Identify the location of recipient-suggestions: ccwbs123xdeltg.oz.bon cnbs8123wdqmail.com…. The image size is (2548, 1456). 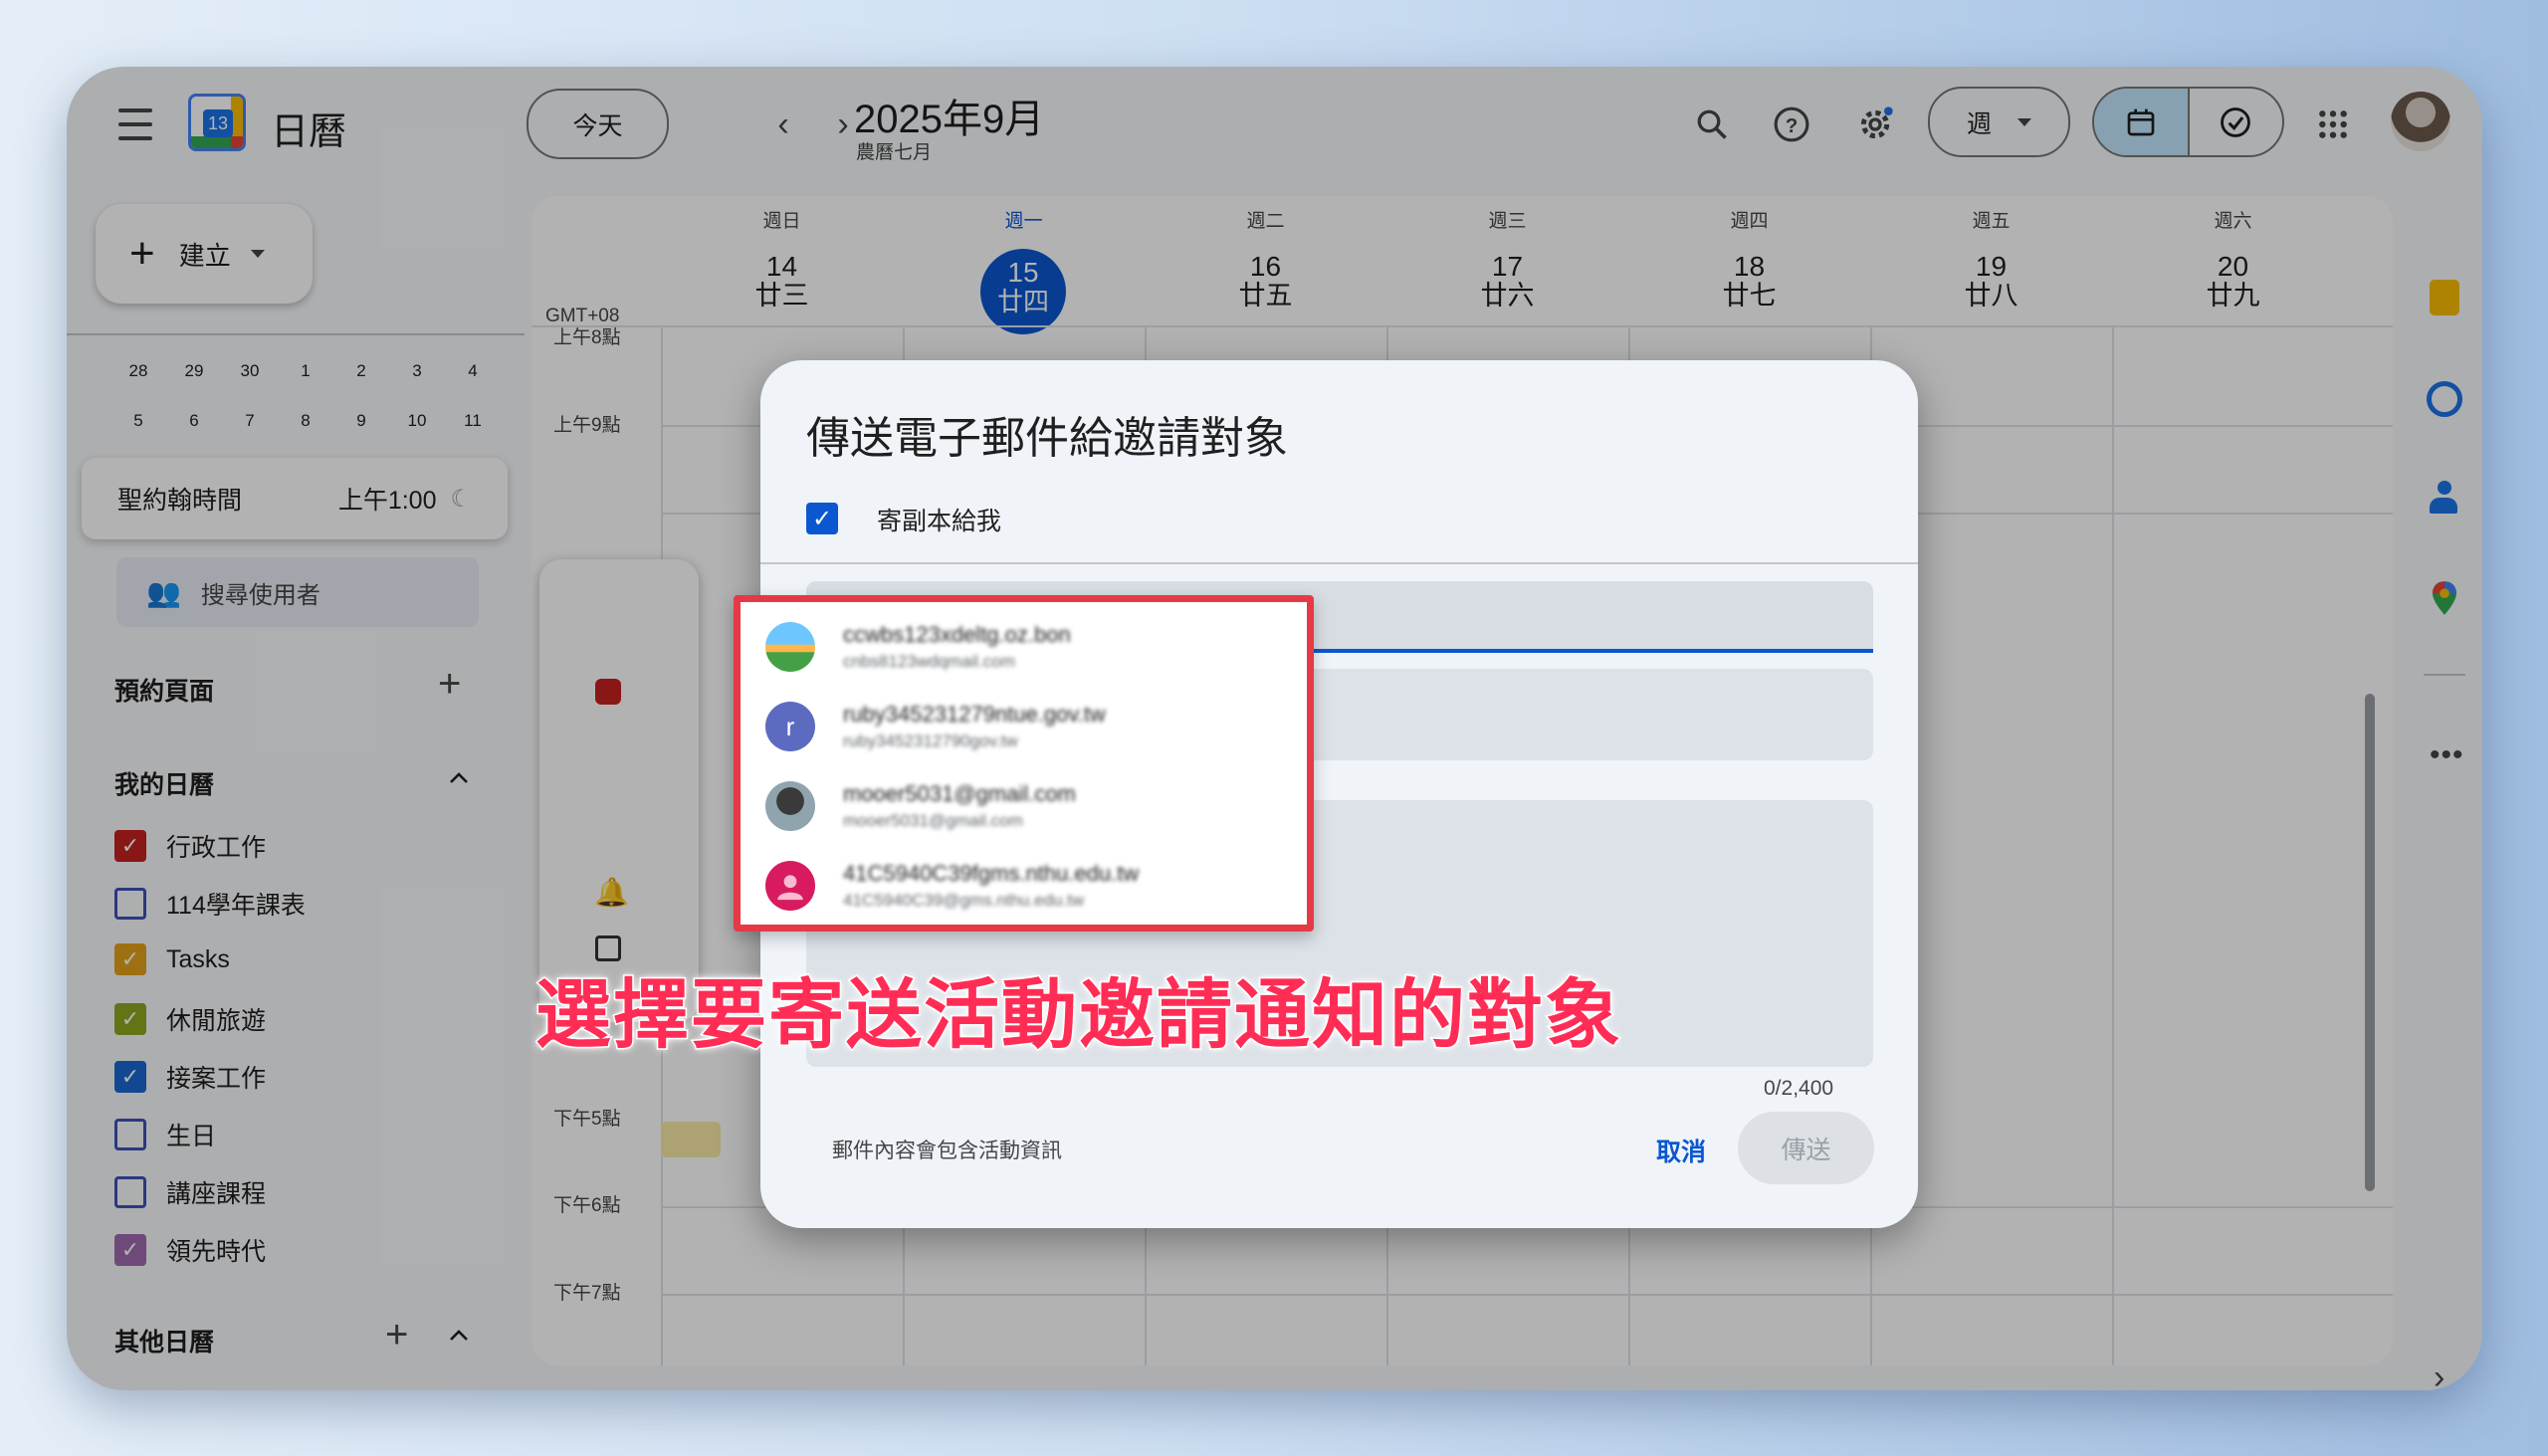
(1024, 763).